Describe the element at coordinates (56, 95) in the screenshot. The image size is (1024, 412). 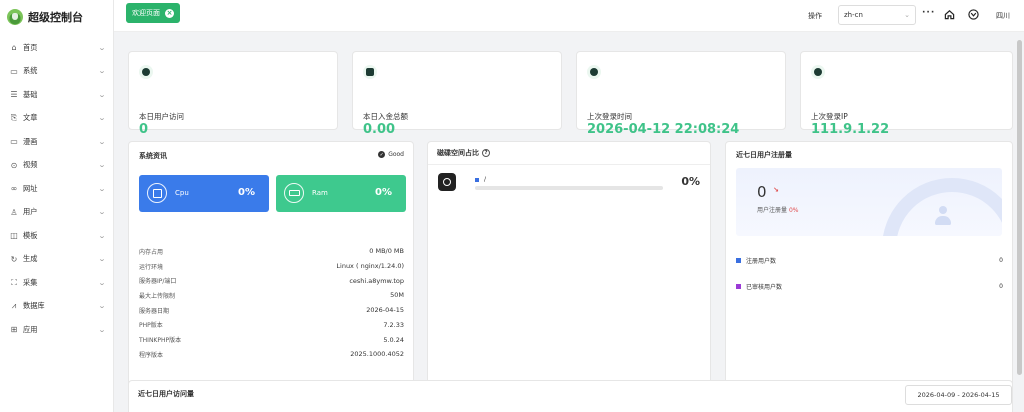
I see `sidebar-item-basic: ☰ 基础 ⌄` at that location.